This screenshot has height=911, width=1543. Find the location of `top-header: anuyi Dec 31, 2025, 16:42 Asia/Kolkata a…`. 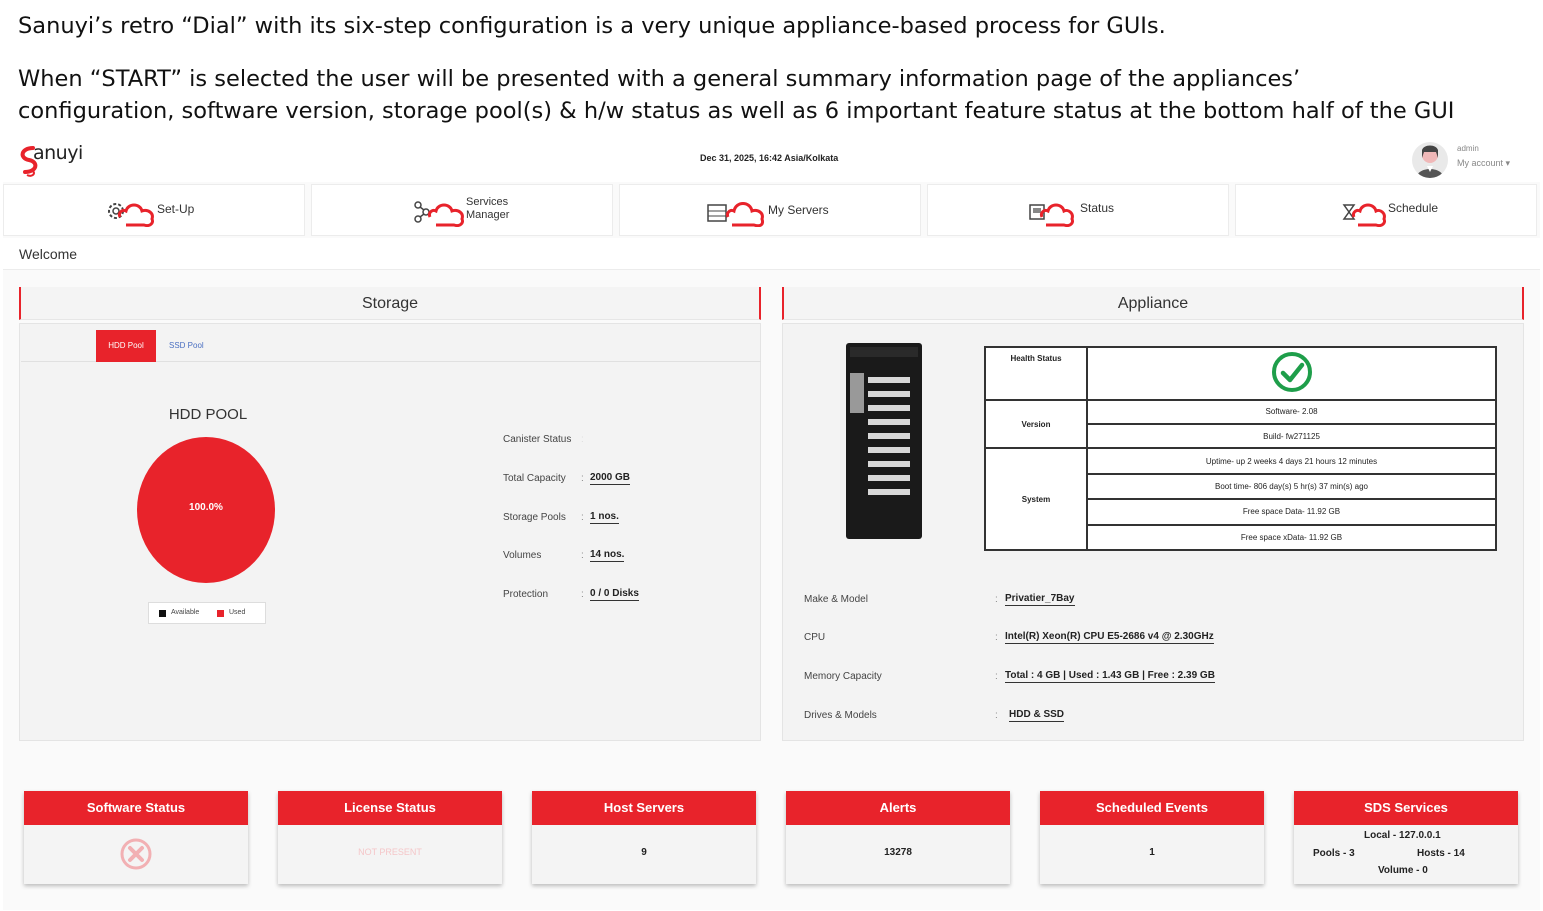

top-header: anuyi Dec 31, 2025, 16:42 Asia/Kolkata a… is located at coordinates (771, 161).